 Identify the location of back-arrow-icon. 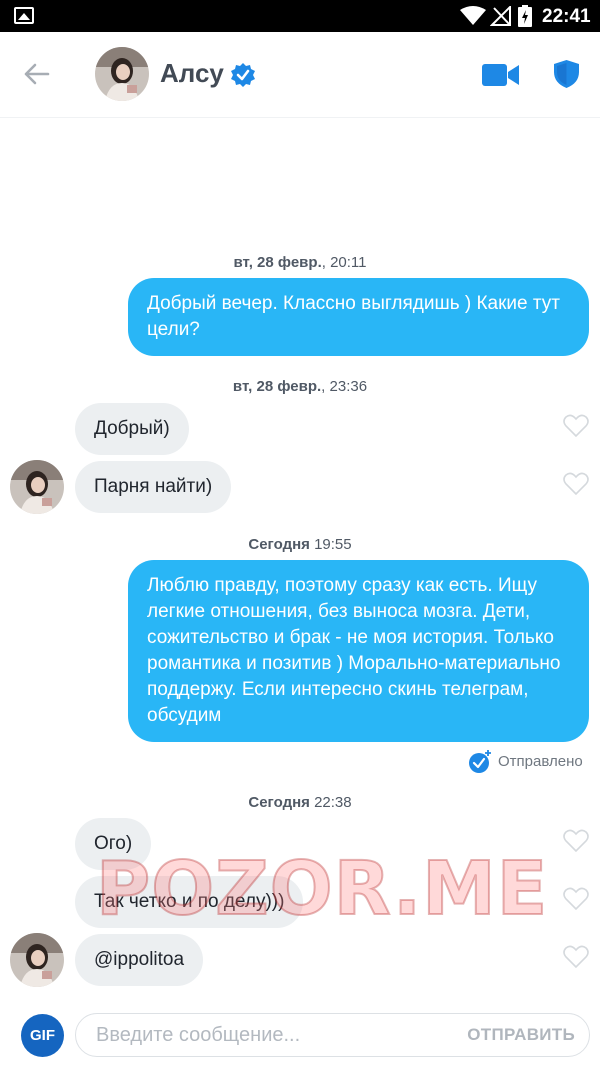
(36, 74).